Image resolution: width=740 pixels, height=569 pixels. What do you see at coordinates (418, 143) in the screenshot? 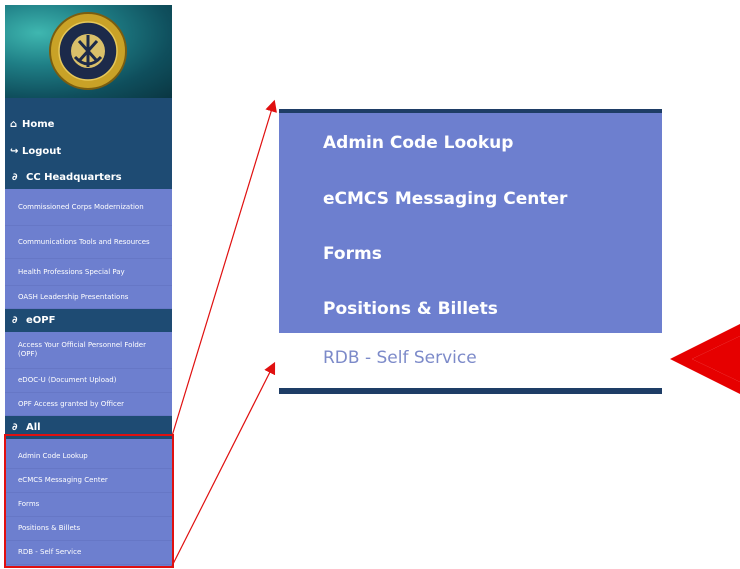
I see `zoom-item-admin-code-lookup: Admin Code Lookup` at bounding box center [418, 143].